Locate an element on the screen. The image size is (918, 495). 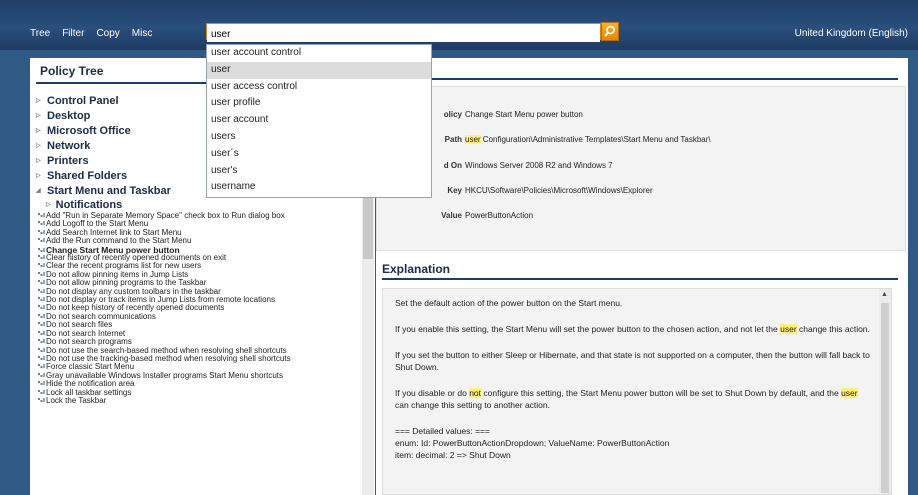
menu-misc: Misc is located at coordinates (142, 33).